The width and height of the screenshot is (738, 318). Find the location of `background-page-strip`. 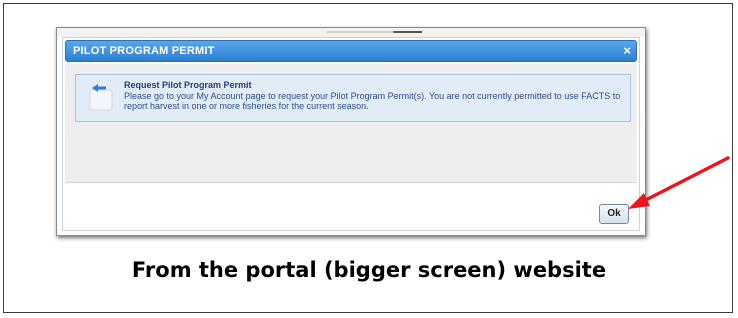

background-page-strip is located at coordinates (351, 32).